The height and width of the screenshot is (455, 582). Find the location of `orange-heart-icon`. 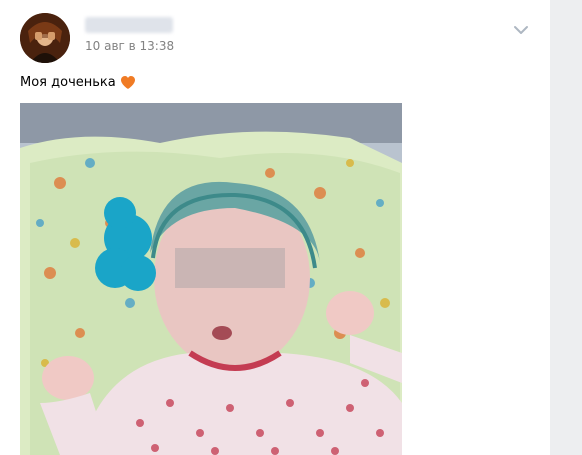

orange-heart-icon is located at coordinates (127, 82).